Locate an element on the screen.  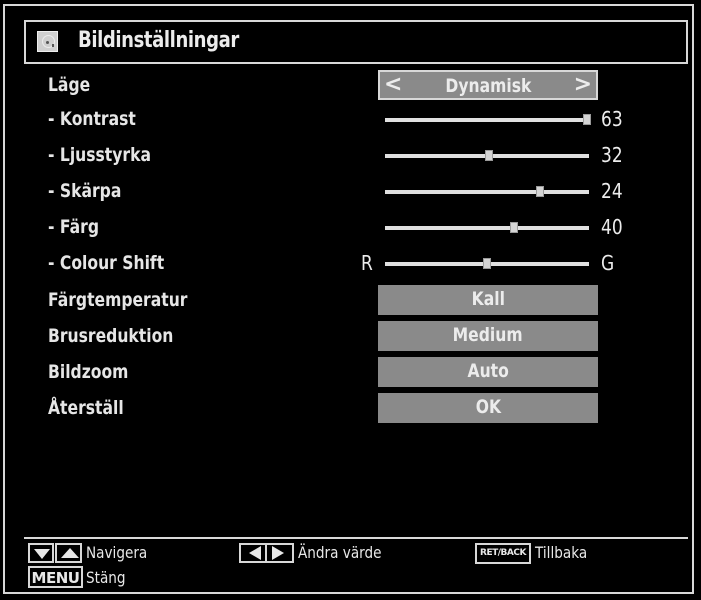
footer-divider is located at coordinates (356, 538).